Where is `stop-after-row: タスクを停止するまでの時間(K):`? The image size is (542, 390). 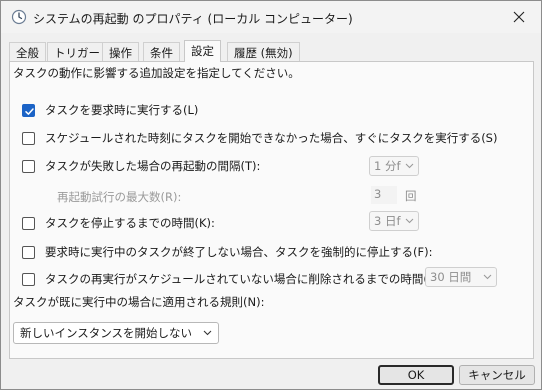
stop-after-row: タスクを停止するまでの時間(K): is located at coordinates (118, 223).